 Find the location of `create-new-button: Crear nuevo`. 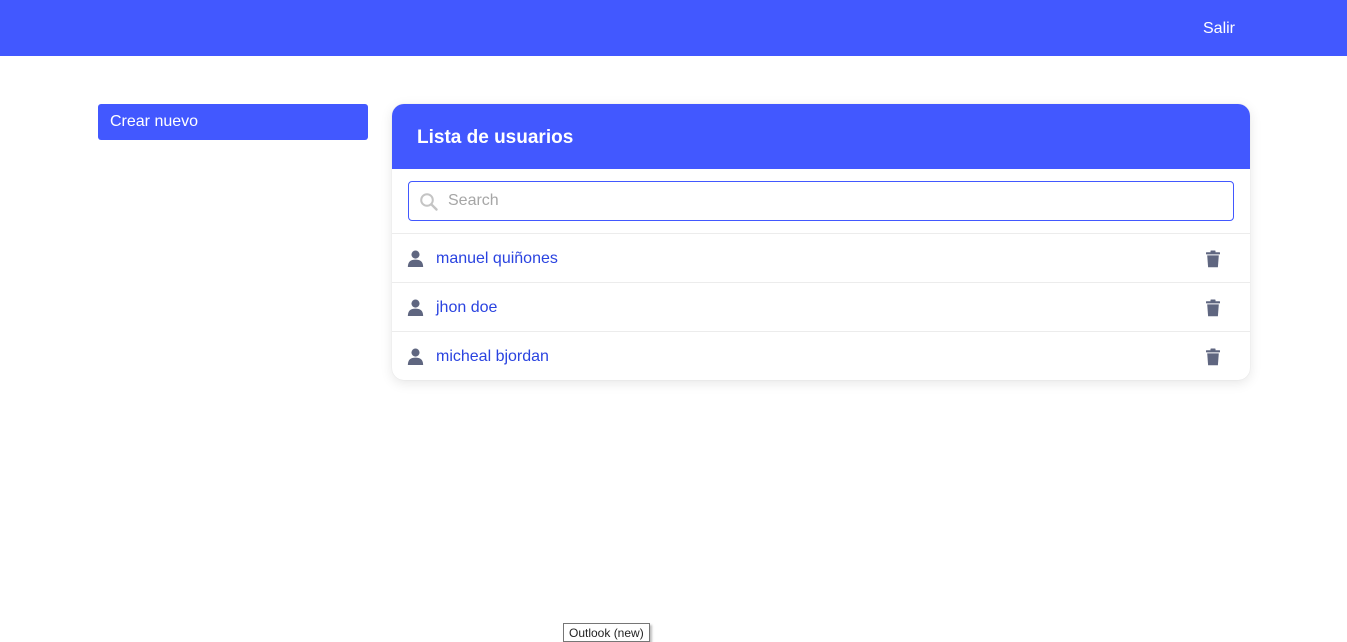

create-new-button: Crear nuevo is located at coordinates (233, 122).